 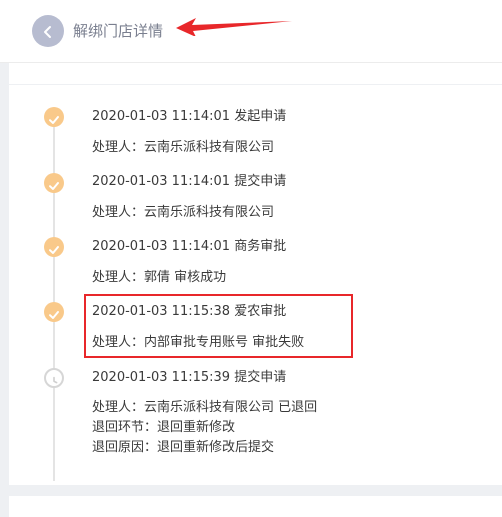 What do you see at coordinates (189, 246) in the screenshot?
I see `timeline-item-title: 2020-01-03 11:14:01 商务审批` at bounding box center [189, 246].